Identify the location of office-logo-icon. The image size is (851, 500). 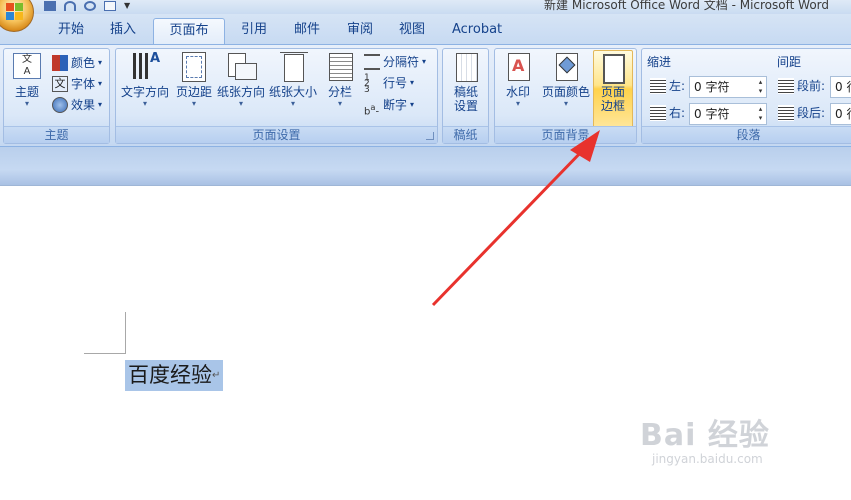
(15, 12).